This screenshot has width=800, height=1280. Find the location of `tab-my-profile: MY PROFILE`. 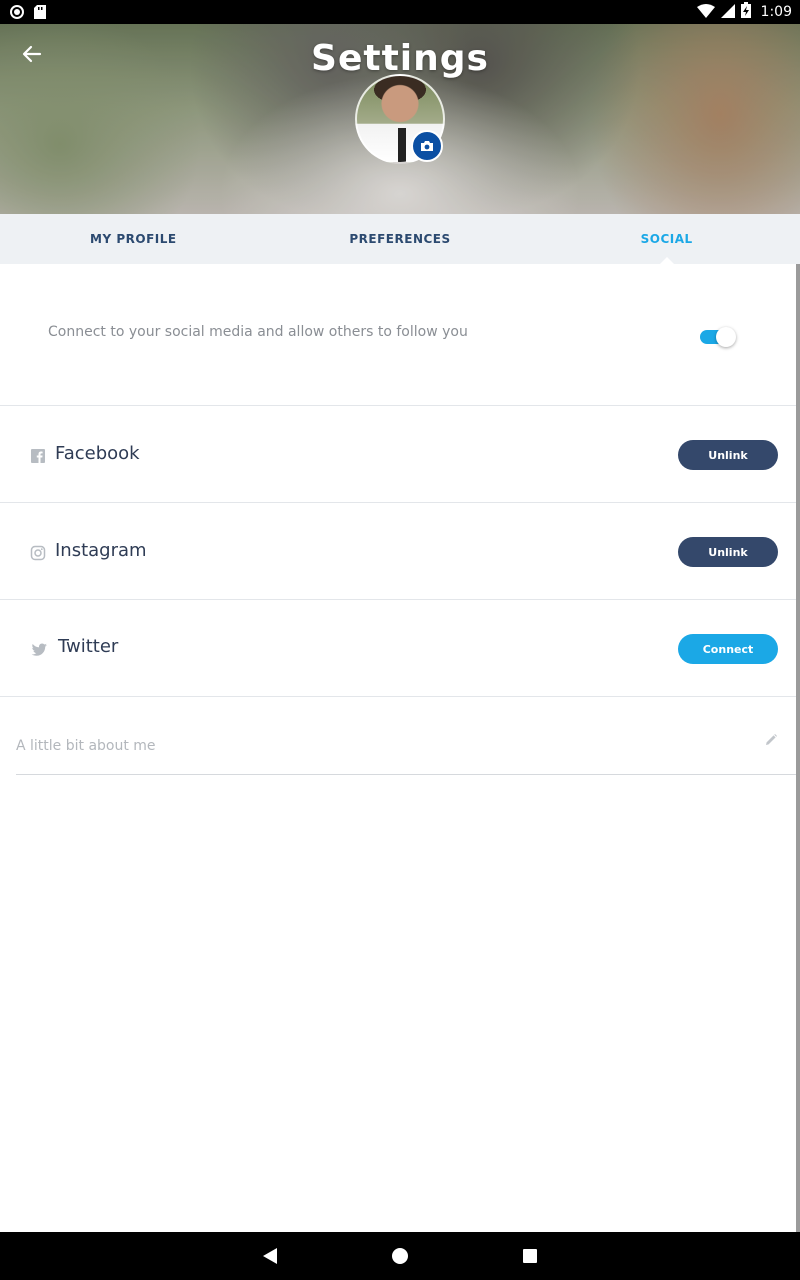

tab-my-profile: MY PROFILE is located at coordinates (133, 239).